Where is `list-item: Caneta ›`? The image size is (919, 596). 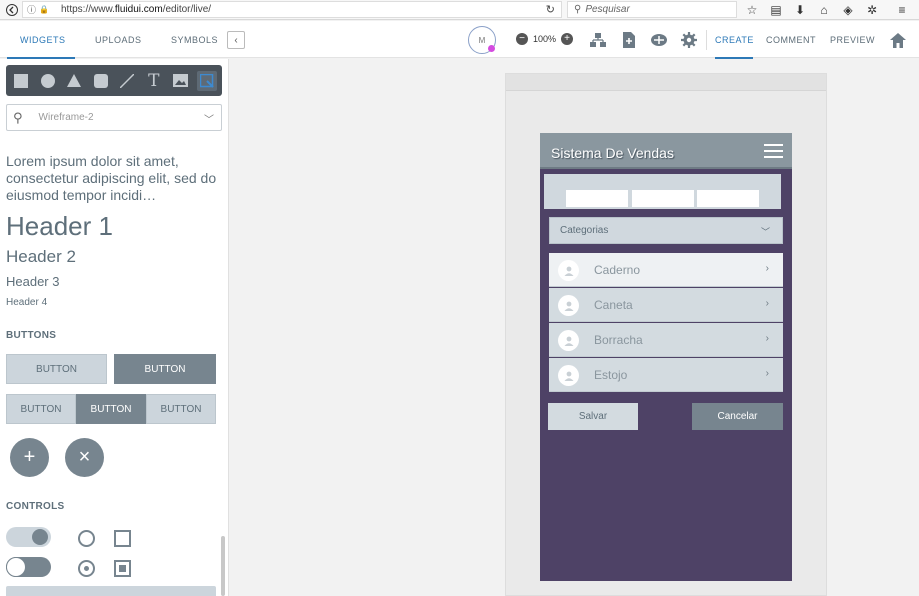 list-item: Caneta › is located at coordinates (666, 305).